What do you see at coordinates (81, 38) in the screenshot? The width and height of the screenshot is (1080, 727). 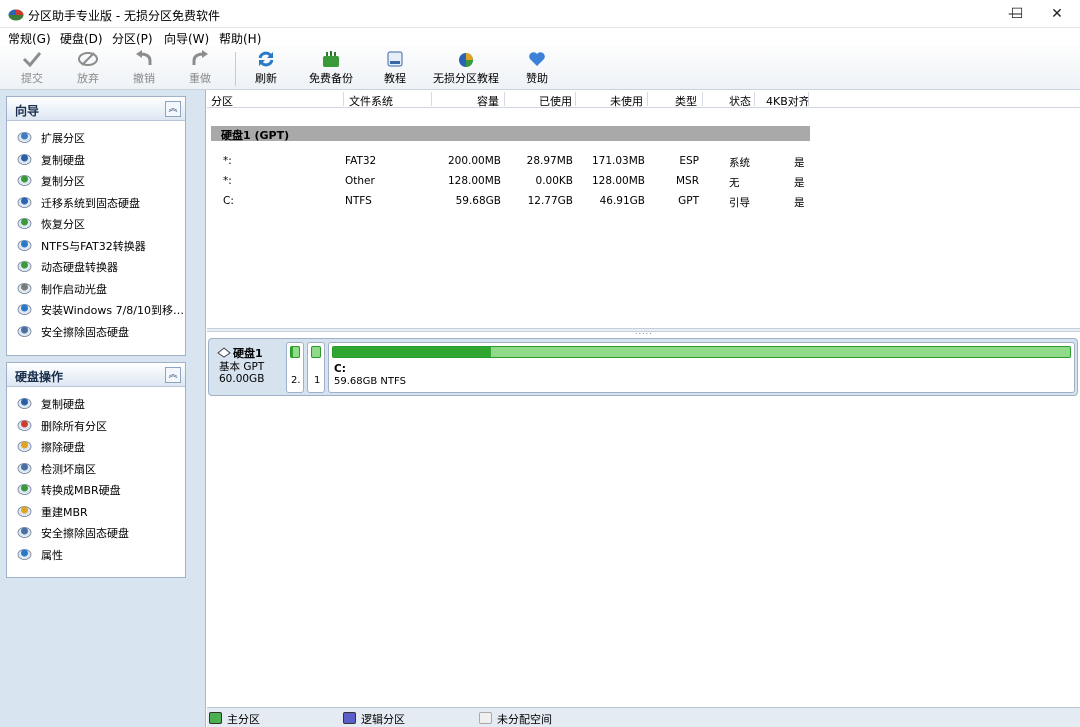 I see `menu-disk: 硬盘(D)` at bounding box center [81, 38].